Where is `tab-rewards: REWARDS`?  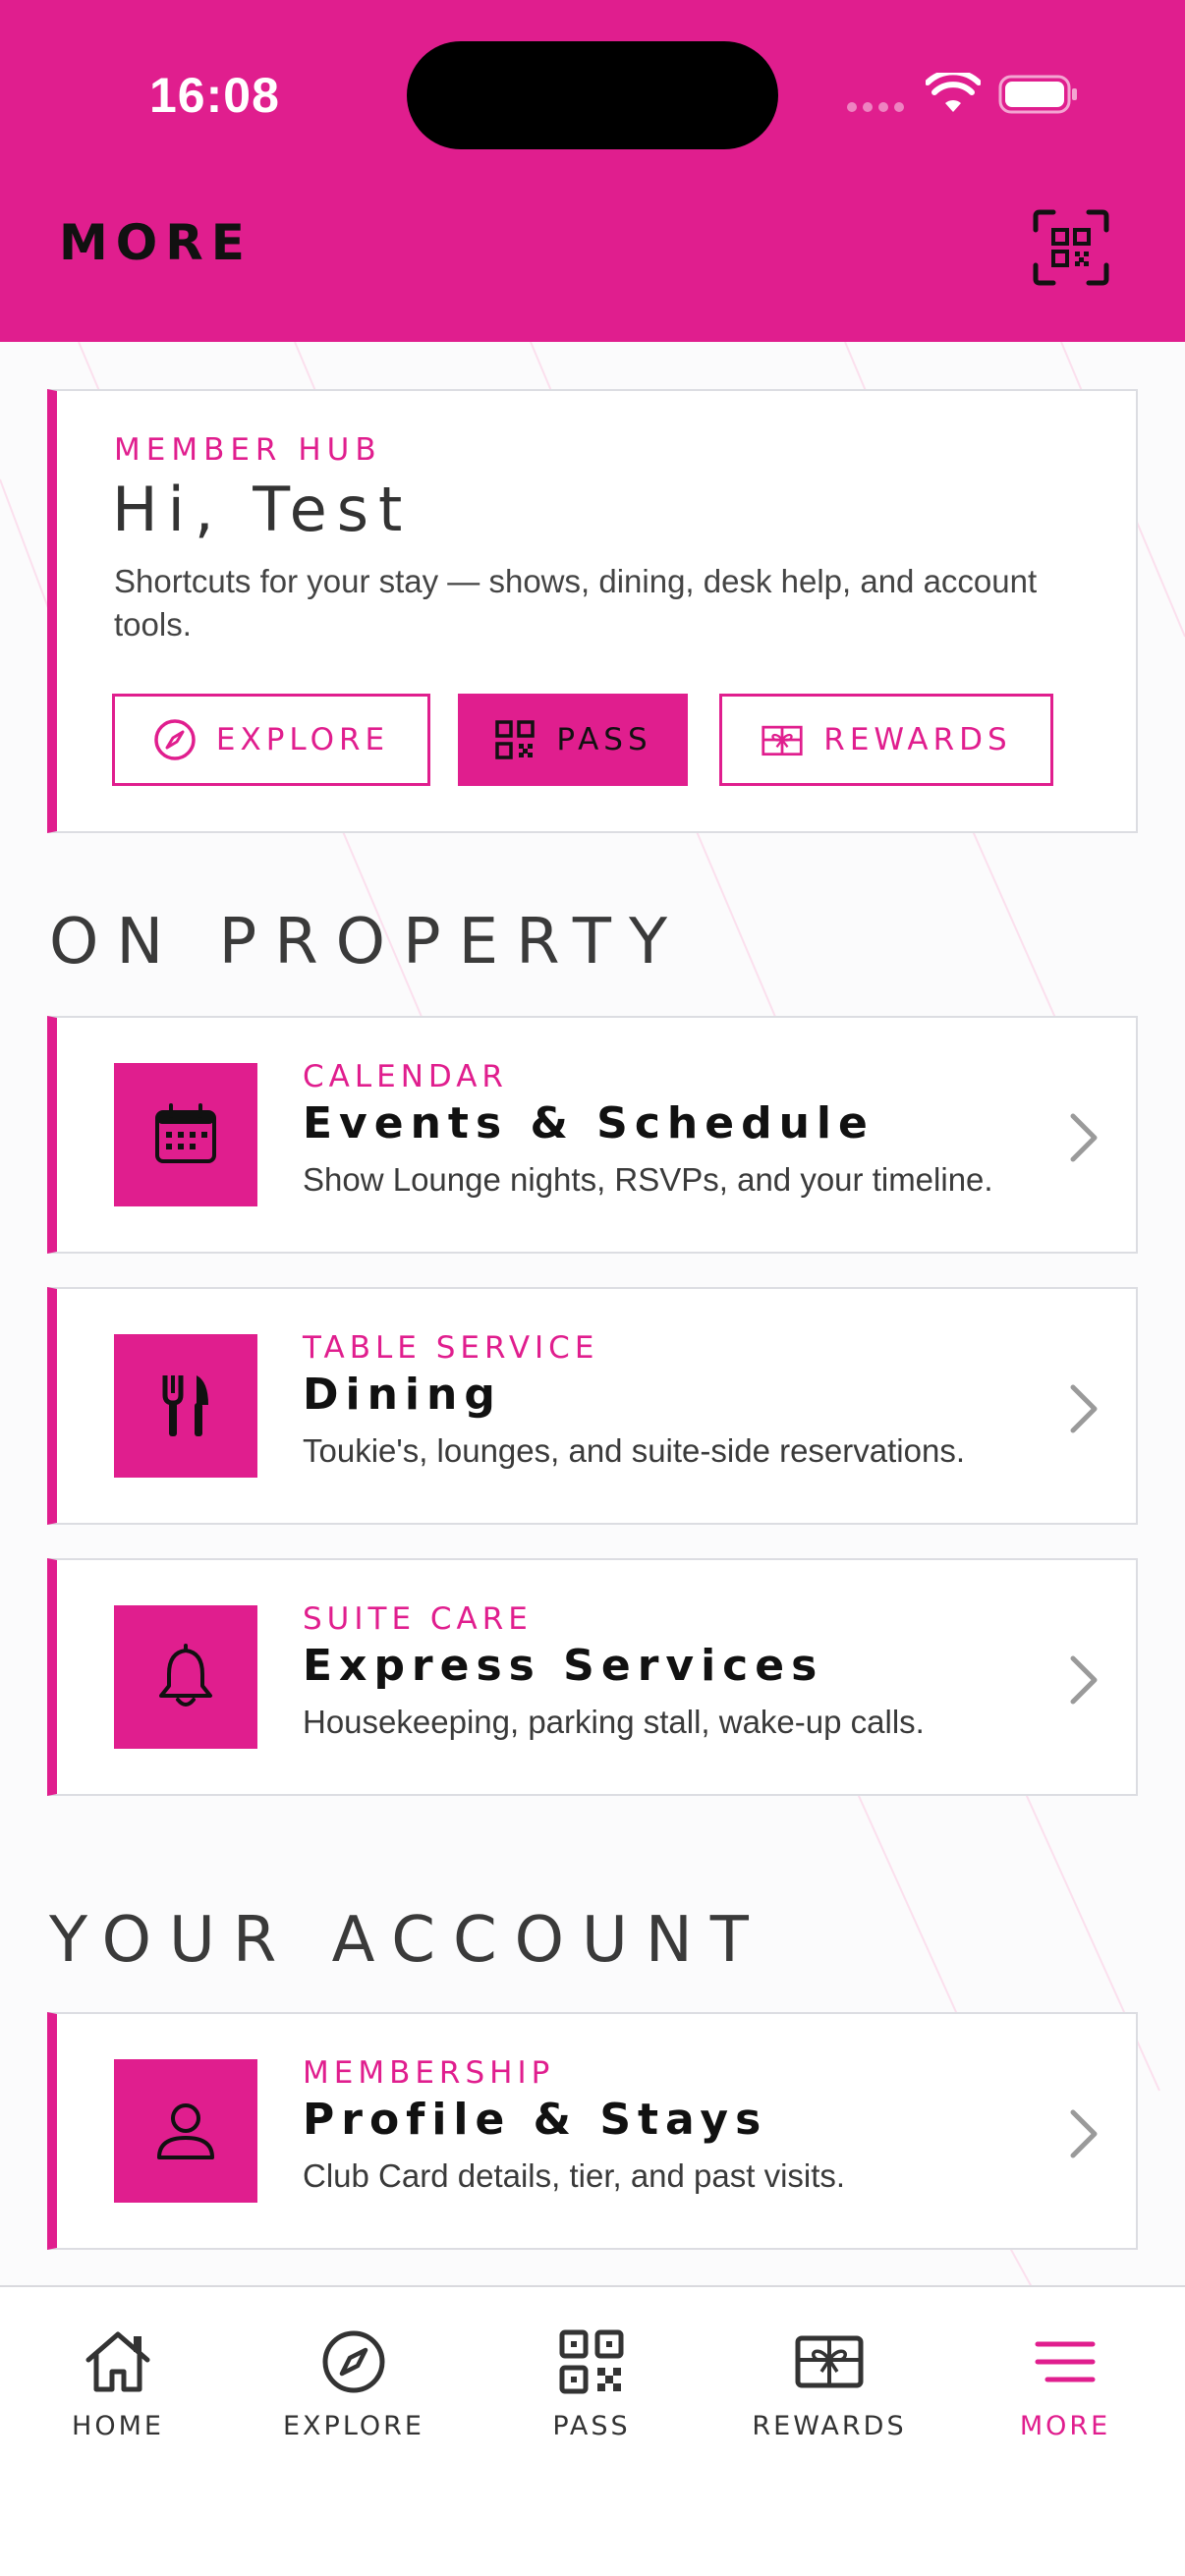 tab-rewards: REWARDS is located at coordinates (830, 2395).